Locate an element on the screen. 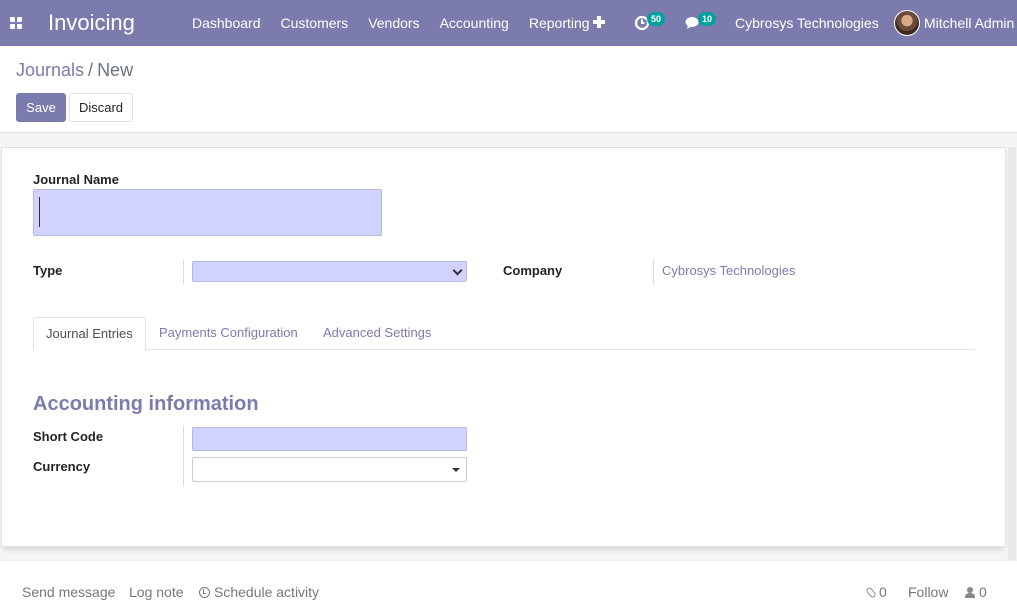  message-count-badge: 10 is located at coordinates (707, 19).